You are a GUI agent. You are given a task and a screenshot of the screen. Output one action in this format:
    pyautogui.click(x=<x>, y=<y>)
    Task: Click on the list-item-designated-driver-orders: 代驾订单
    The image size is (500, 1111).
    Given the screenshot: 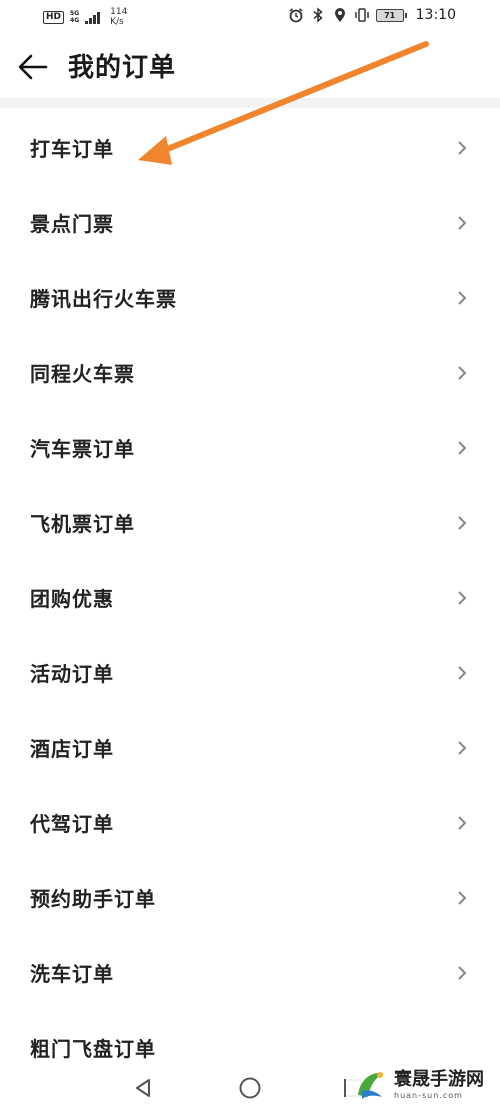 What is the action you would take?
    pyautogui.click(x=250, y=822)
    